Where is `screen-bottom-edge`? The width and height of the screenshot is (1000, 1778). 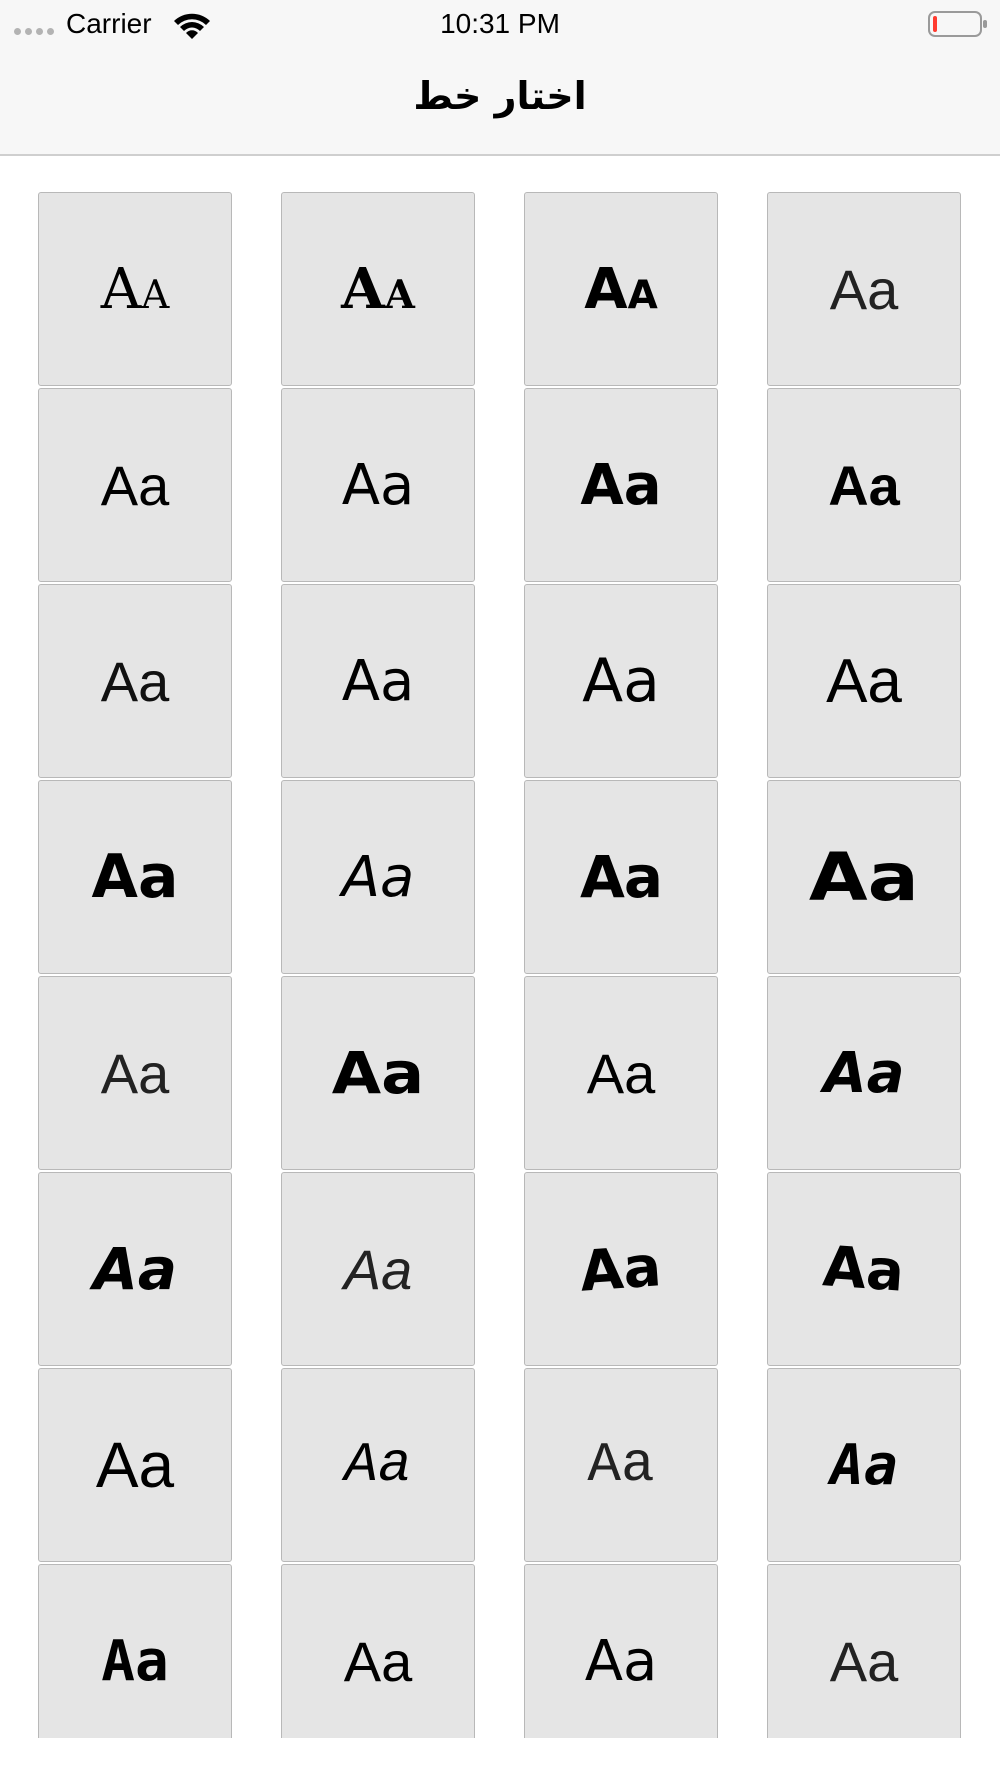 screen-bottom-edge is located at coordinates (500, 1758).